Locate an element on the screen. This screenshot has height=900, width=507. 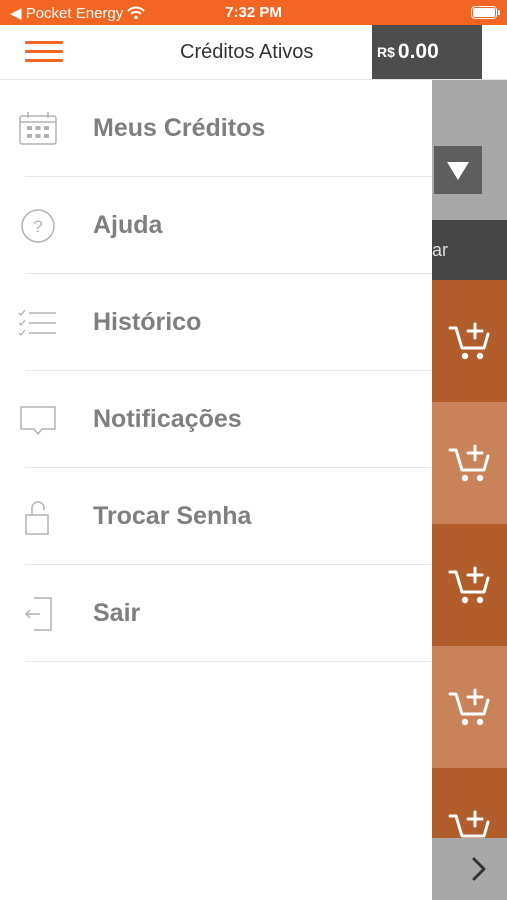
menu-item-historico: Histórico is located at coordinates (216, 322).